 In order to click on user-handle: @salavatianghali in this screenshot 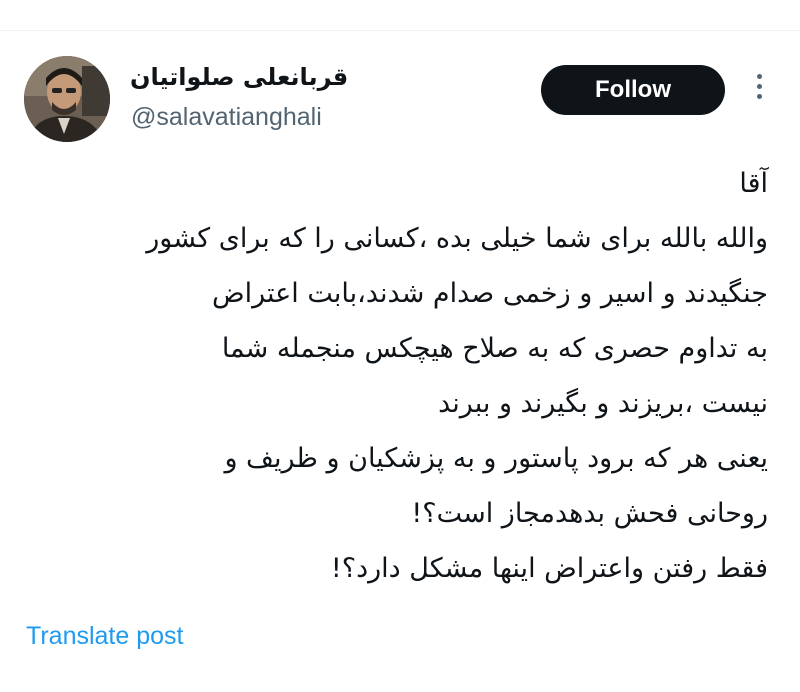, I will do `click(226, 117)`.